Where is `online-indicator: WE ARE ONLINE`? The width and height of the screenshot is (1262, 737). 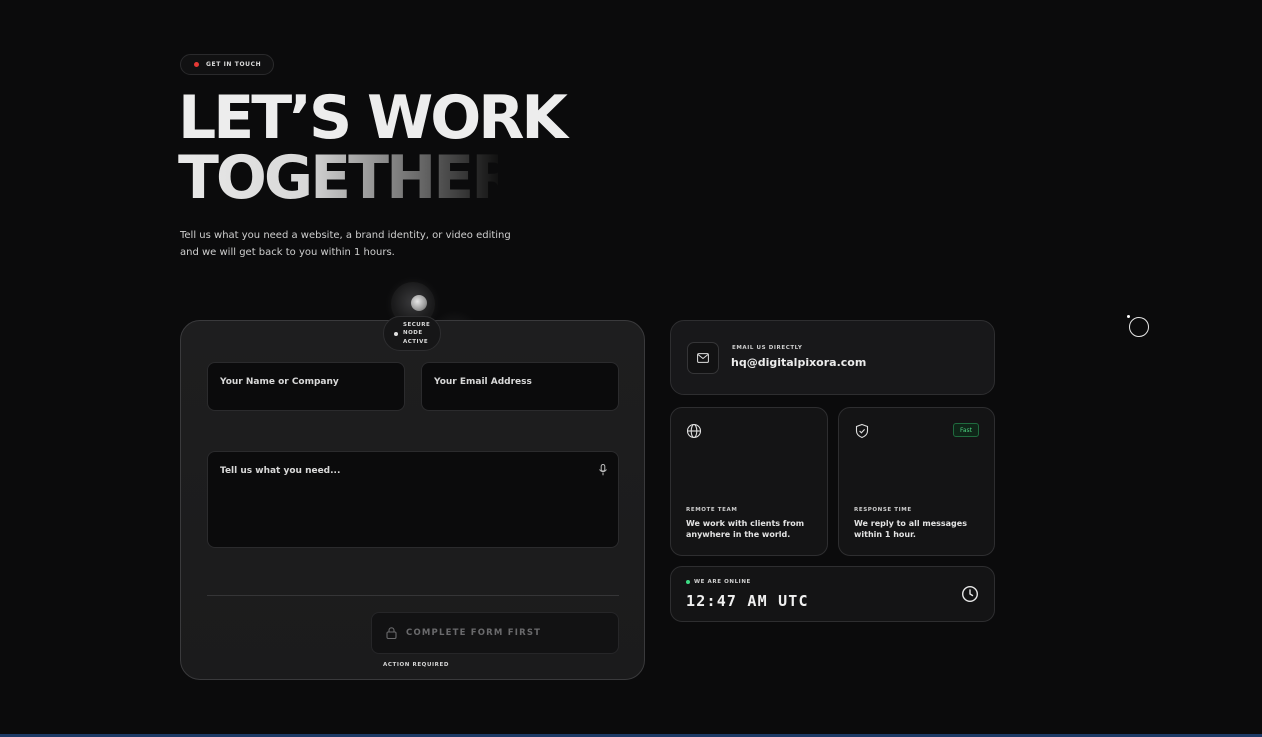 online-indicator: WE ARE ONLINE is located at coordinates (718, 582).